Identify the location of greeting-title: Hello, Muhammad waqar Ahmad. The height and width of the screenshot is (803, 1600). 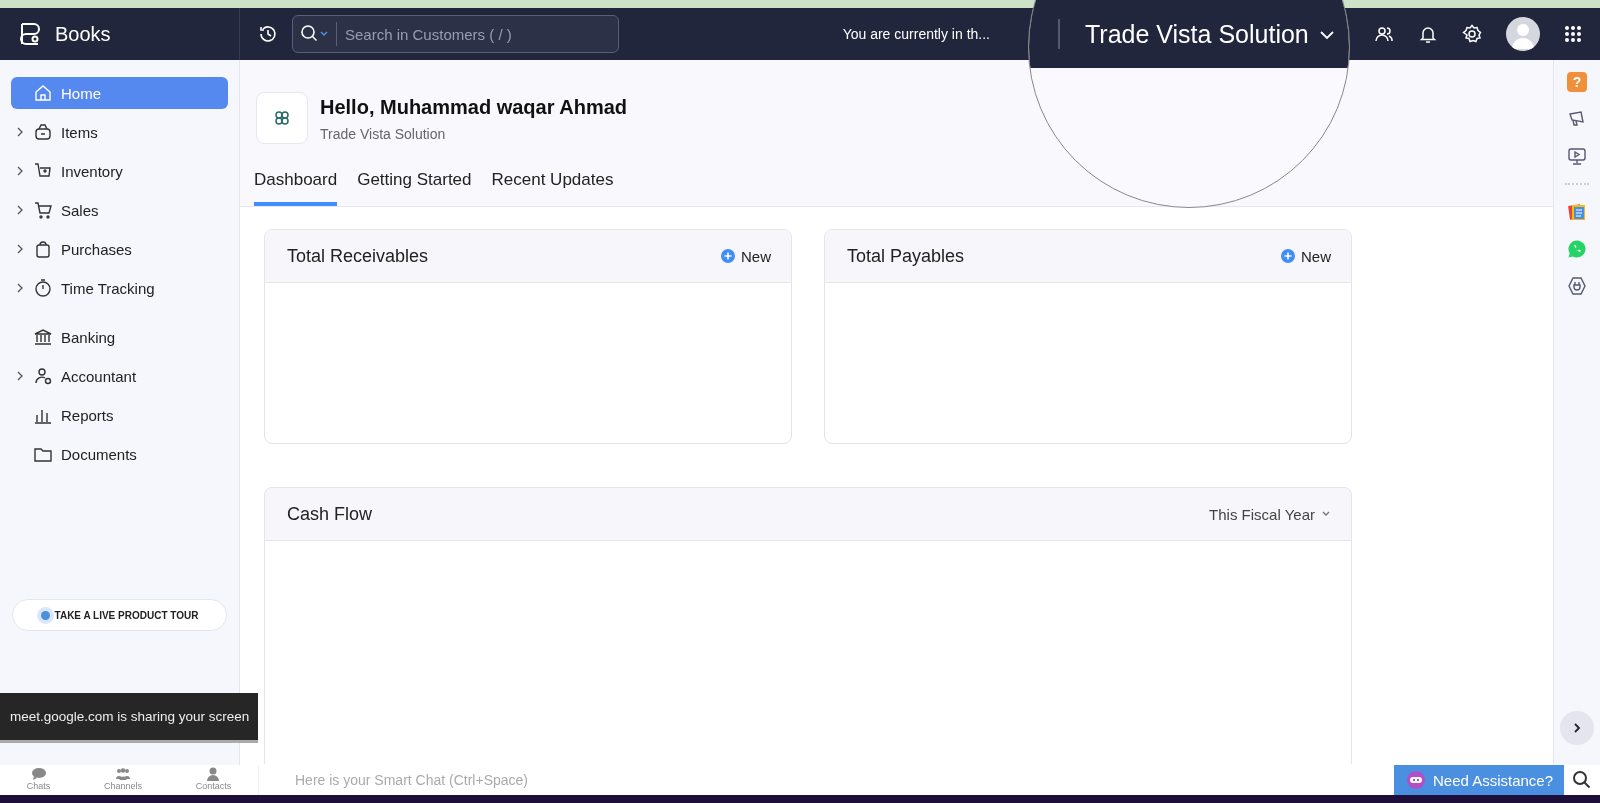
(474, 107).